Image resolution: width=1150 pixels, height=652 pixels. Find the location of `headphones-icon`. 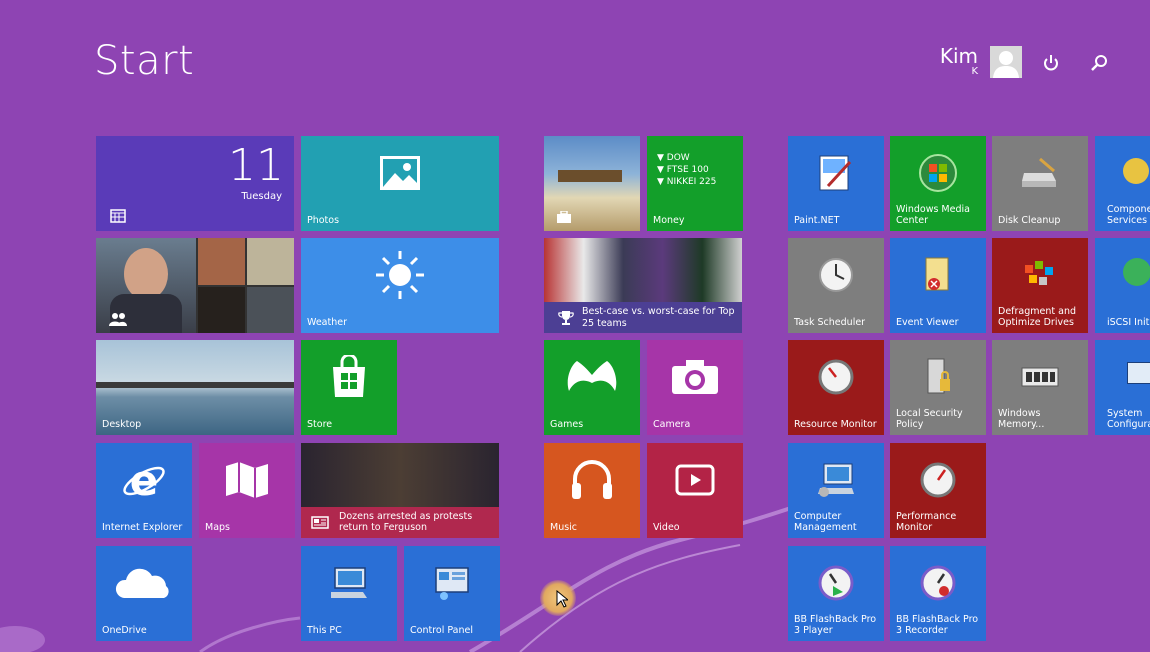

headphones-icon is located at coordinates (592, 479).